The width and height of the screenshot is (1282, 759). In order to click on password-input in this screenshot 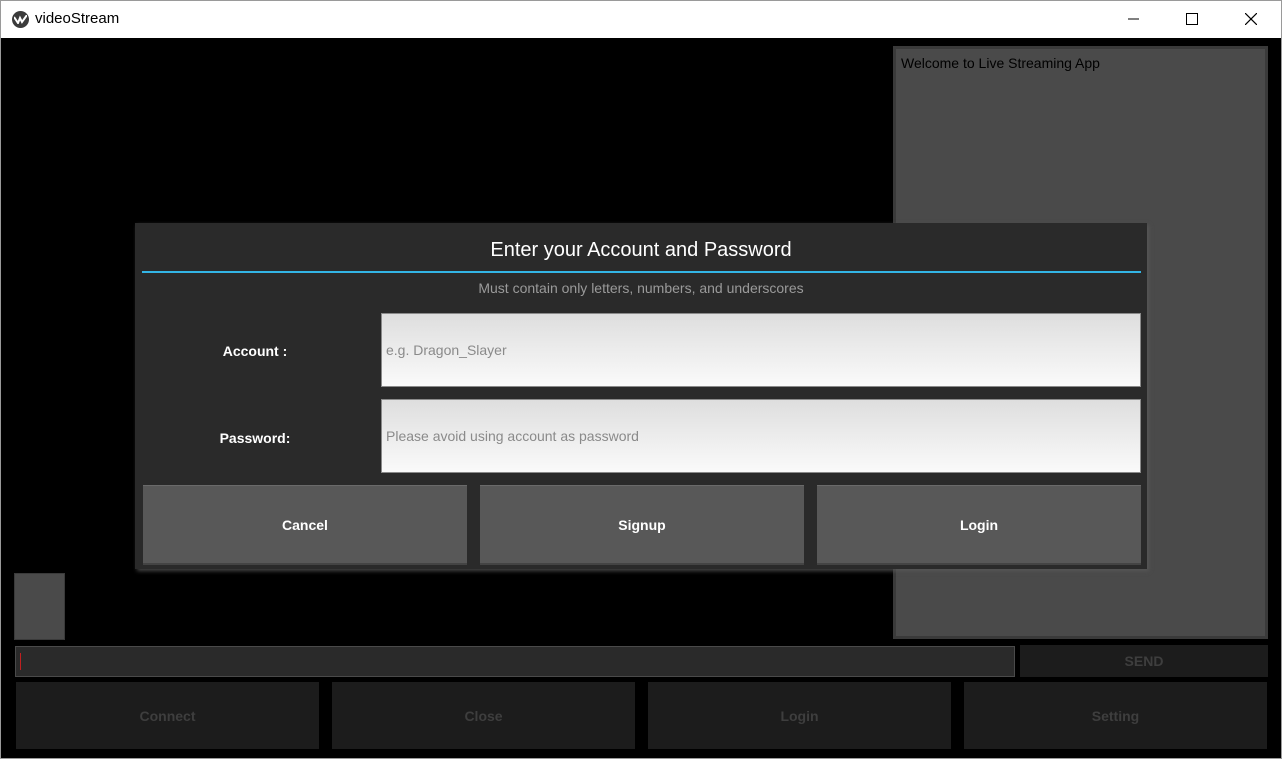, I will do `click(761, 436)`.